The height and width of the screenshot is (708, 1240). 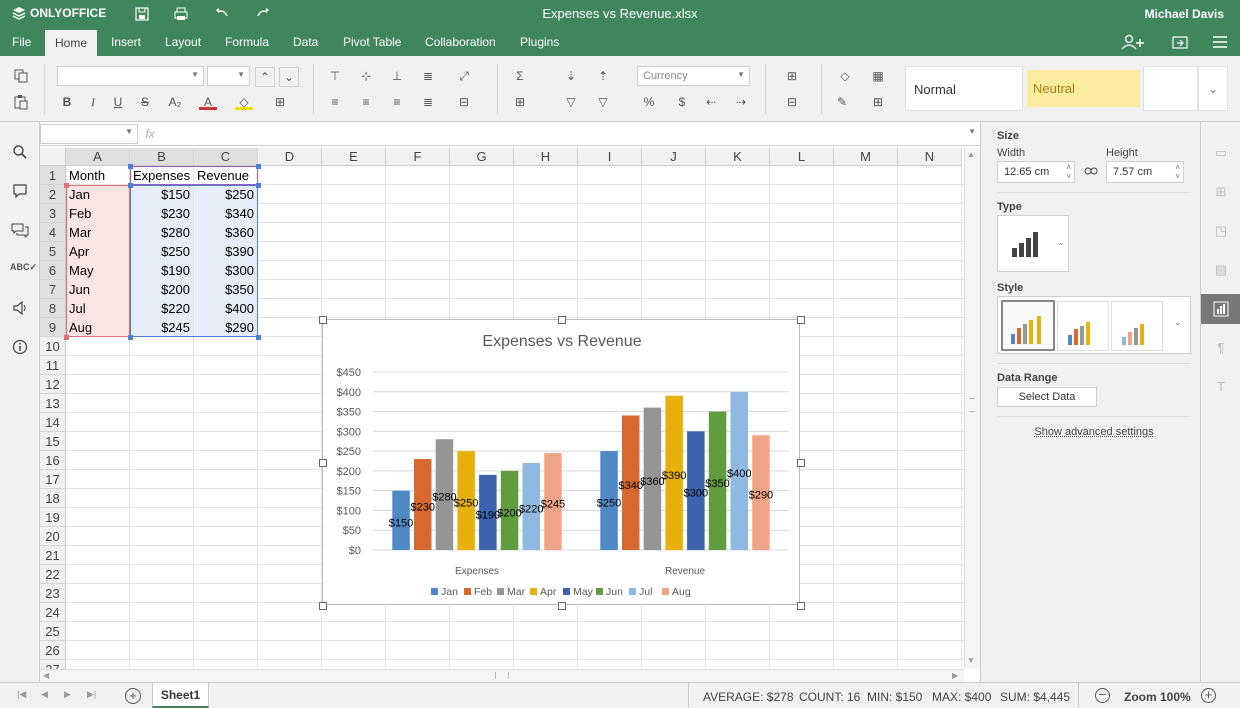 I want to click on table-cell: Feb, so click(x=97, y=213).